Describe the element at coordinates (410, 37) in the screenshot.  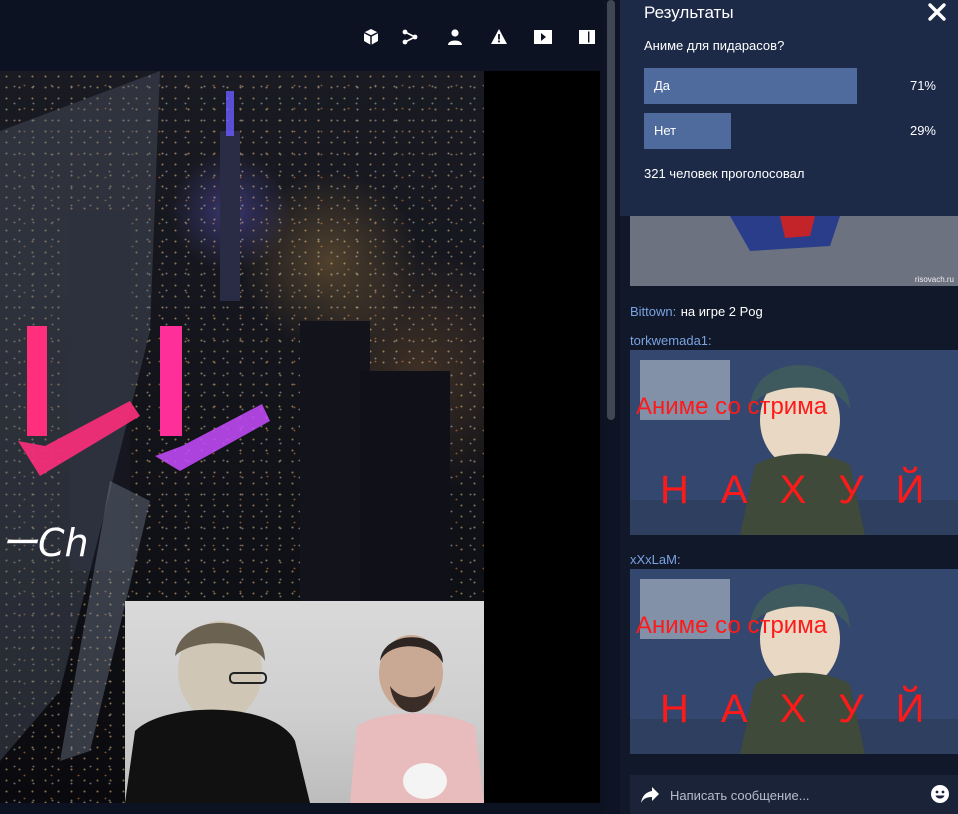
I see `share-icon` at that location.